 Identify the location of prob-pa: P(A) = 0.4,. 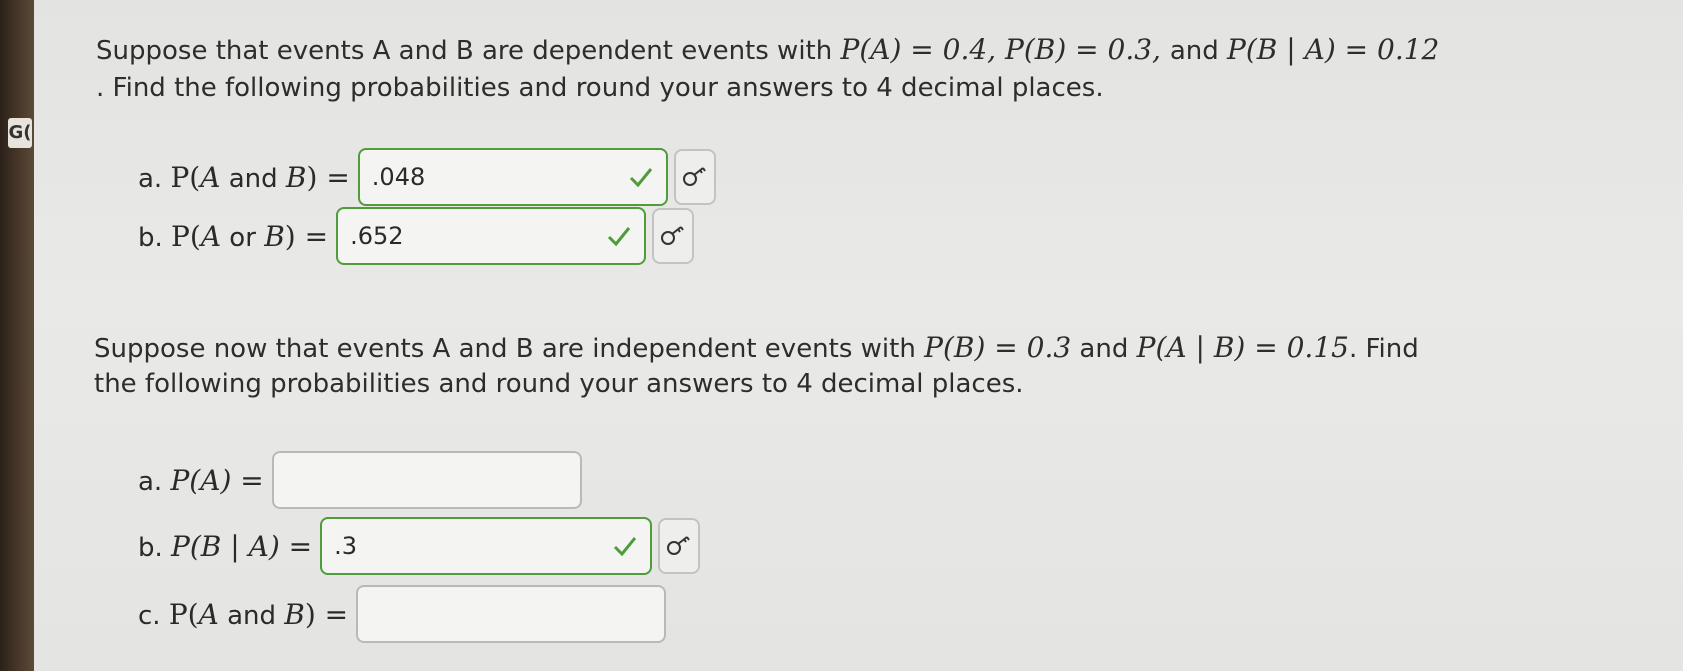
(922, 49).